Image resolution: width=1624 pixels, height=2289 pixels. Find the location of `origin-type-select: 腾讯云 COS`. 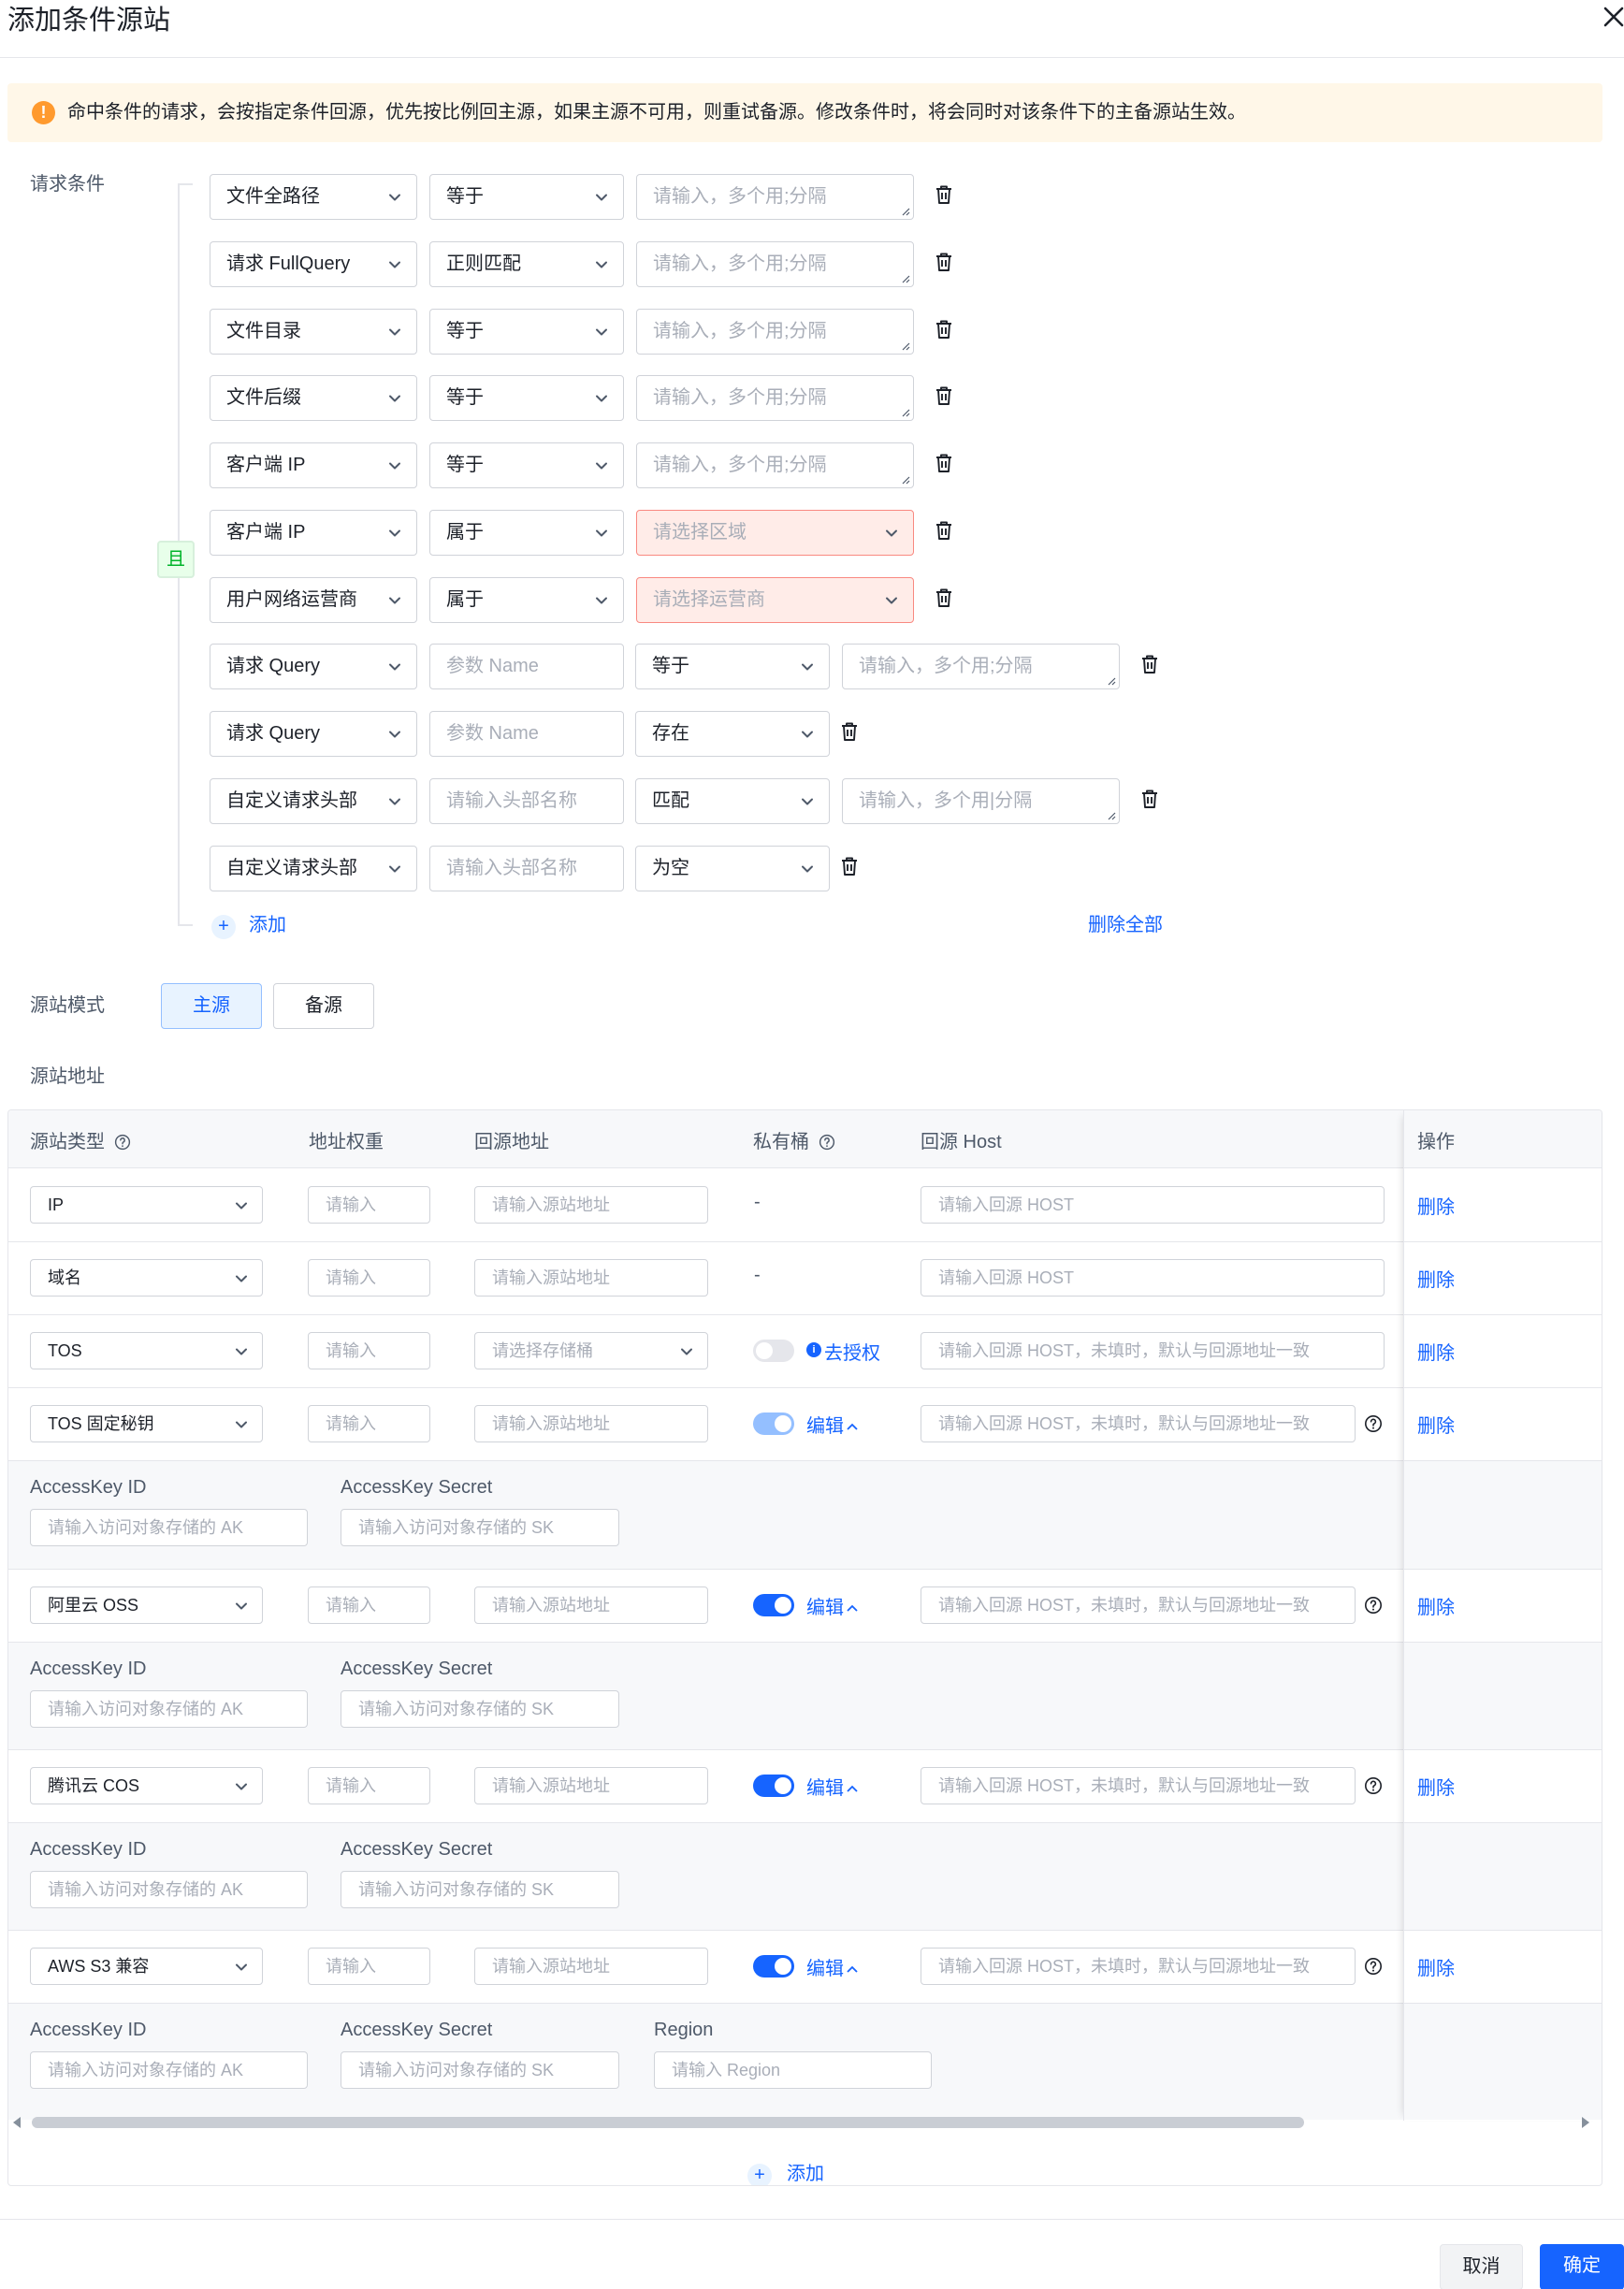

origin-type-select: 腾讯云 COS is located at coordinates (146, 1785).